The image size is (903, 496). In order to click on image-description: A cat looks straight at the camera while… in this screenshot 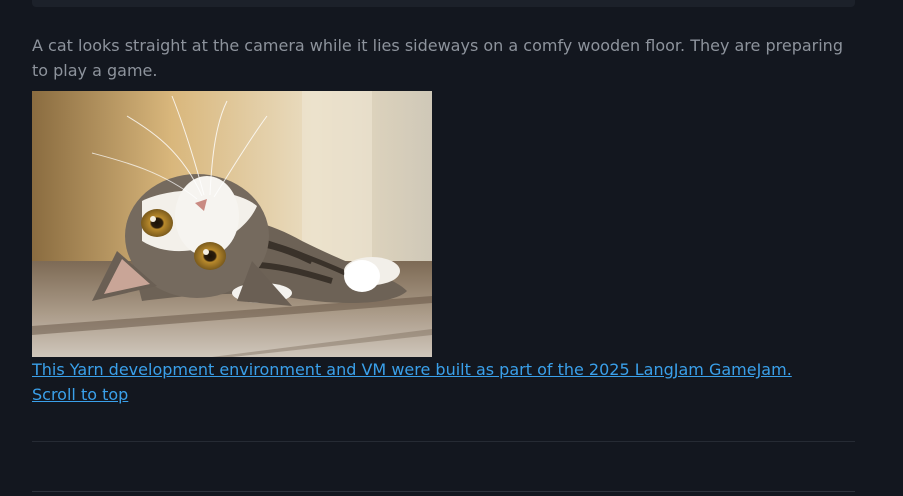, I will do `click(437, 58)`.